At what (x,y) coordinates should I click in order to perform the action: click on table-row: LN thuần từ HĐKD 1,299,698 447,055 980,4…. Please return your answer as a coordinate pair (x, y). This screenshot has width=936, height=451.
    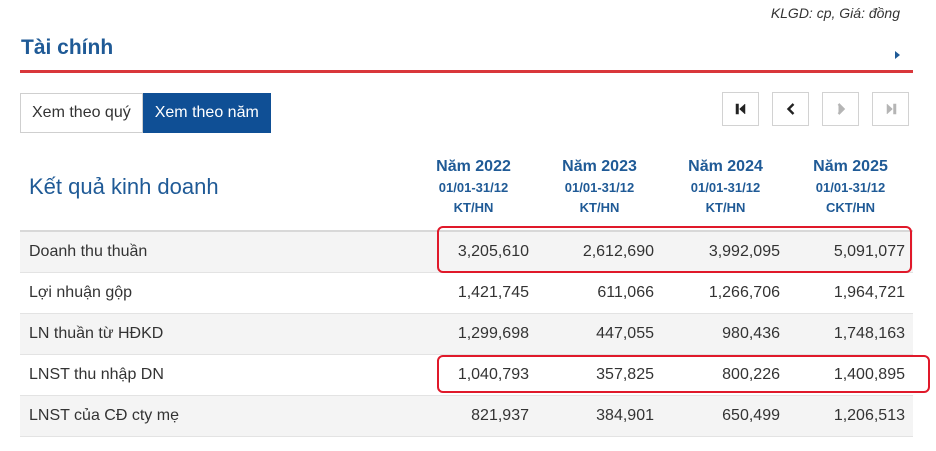
    Looking at the image, I should click on (466, 334).